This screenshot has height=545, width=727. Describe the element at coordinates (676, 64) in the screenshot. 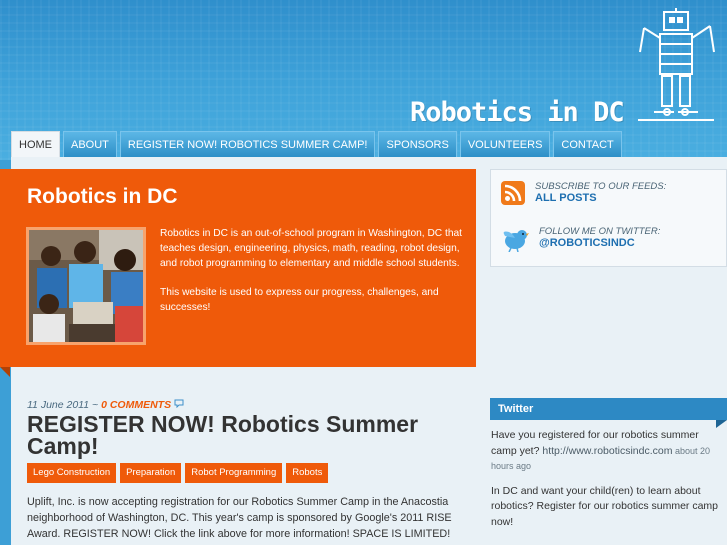

I see `robot-logo-icon` at that location.